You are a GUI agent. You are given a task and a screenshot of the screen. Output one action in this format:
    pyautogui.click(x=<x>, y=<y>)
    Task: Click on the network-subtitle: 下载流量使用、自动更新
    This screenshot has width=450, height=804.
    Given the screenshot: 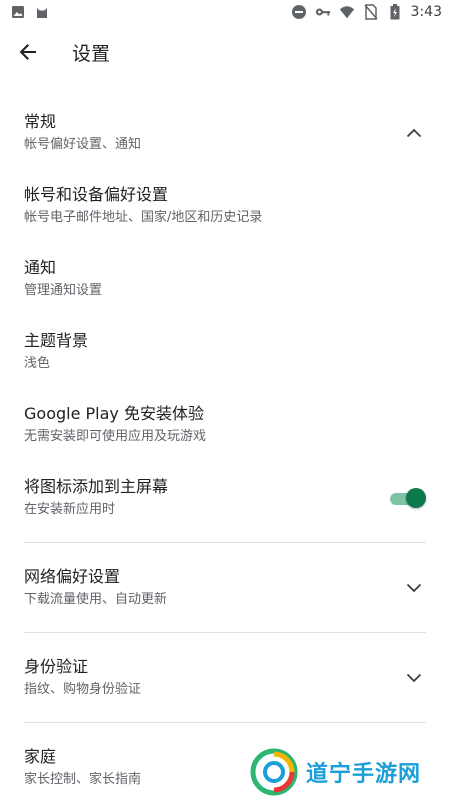 What is the action you would take?
    pyautogui.click(x=96, y=599)
    